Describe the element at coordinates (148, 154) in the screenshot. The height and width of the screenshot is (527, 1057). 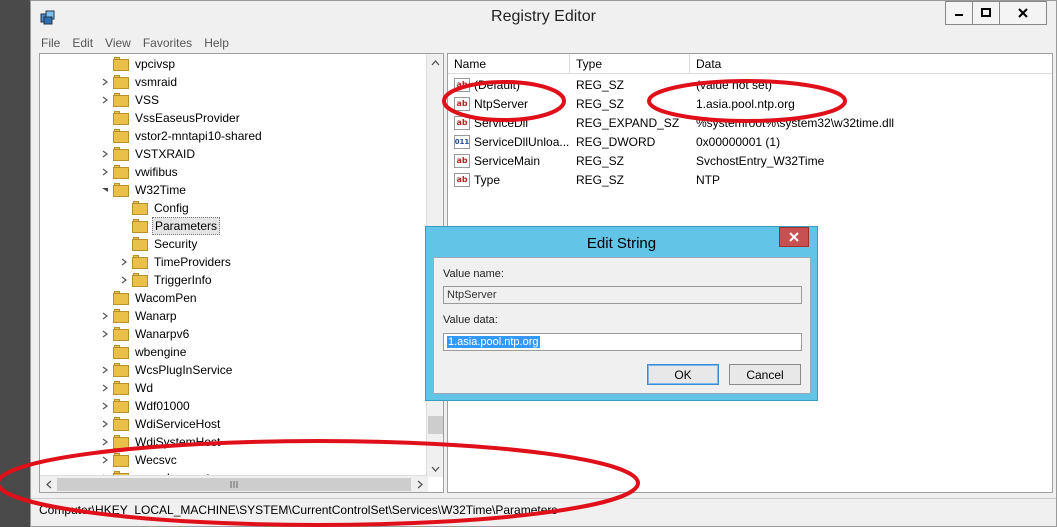
I see `tree-item: VSTXRAID` at that location.